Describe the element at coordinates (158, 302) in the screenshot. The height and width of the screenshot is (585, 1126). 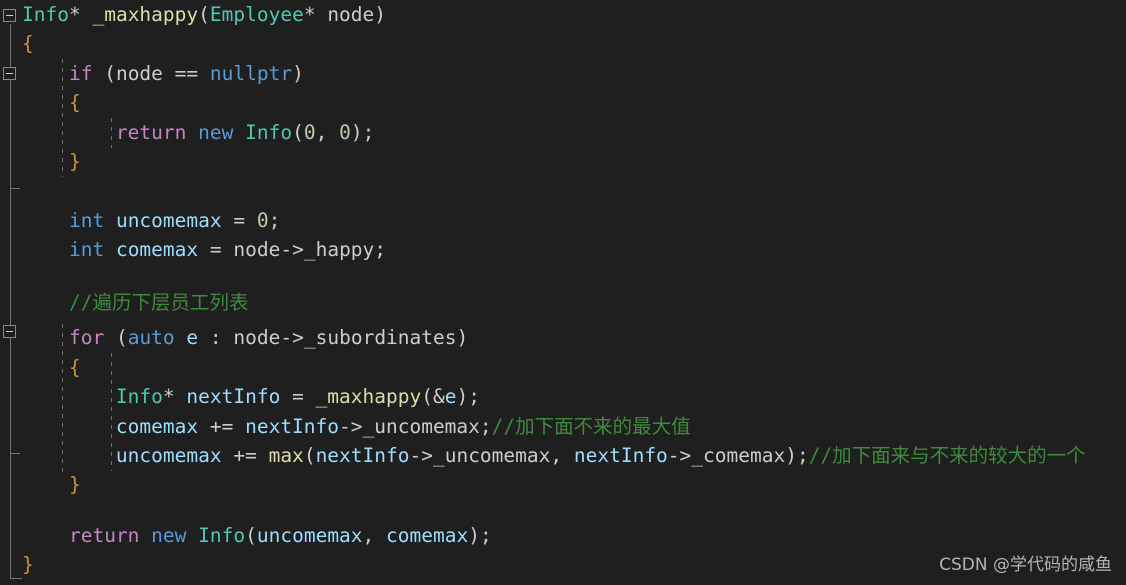
I see `token-comment: //遍历下层员工列表` at that location.